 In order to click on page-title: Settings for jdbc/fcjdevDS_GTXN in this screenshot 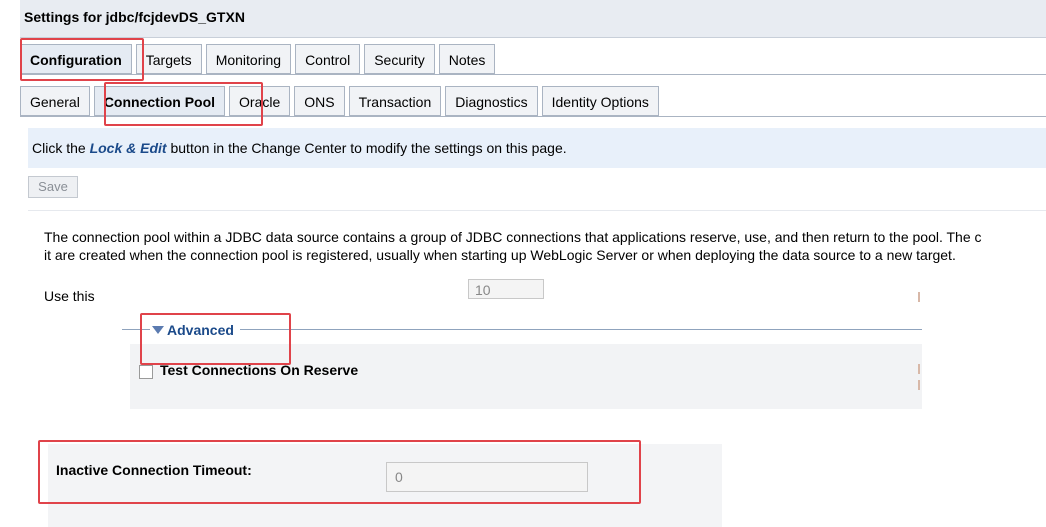, I will do `click(533, 19)`.